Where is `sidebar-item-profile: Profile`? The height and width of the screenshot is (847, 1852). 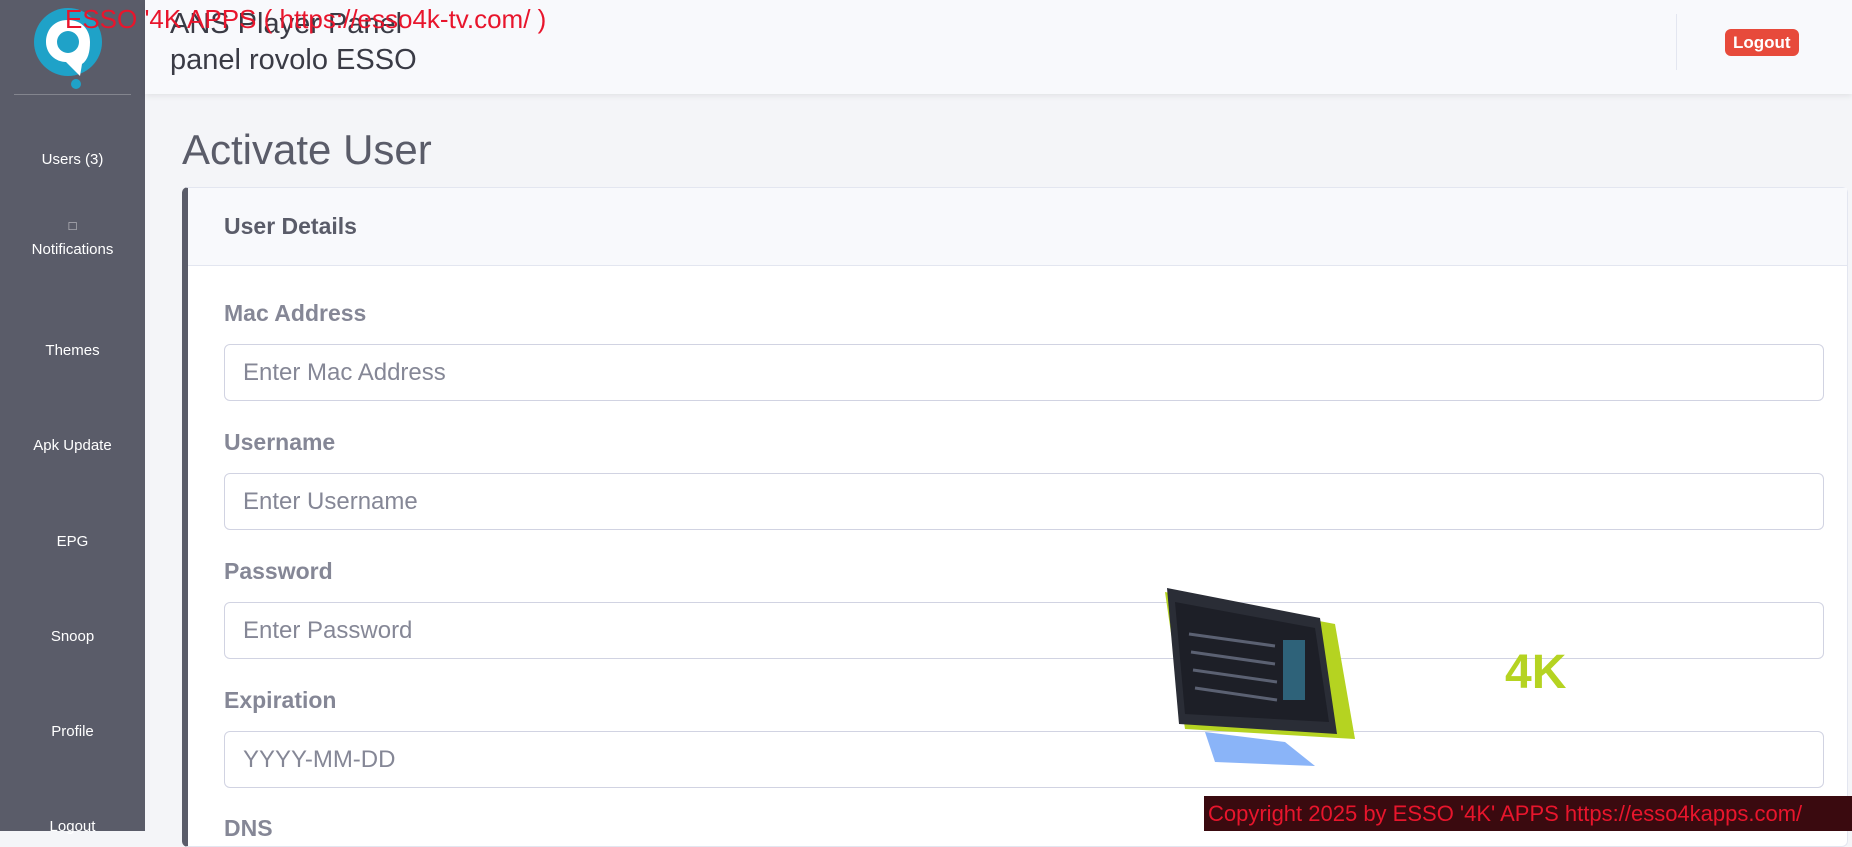
sidebar-item-profile: Profile is located at coordinates (72, 731).